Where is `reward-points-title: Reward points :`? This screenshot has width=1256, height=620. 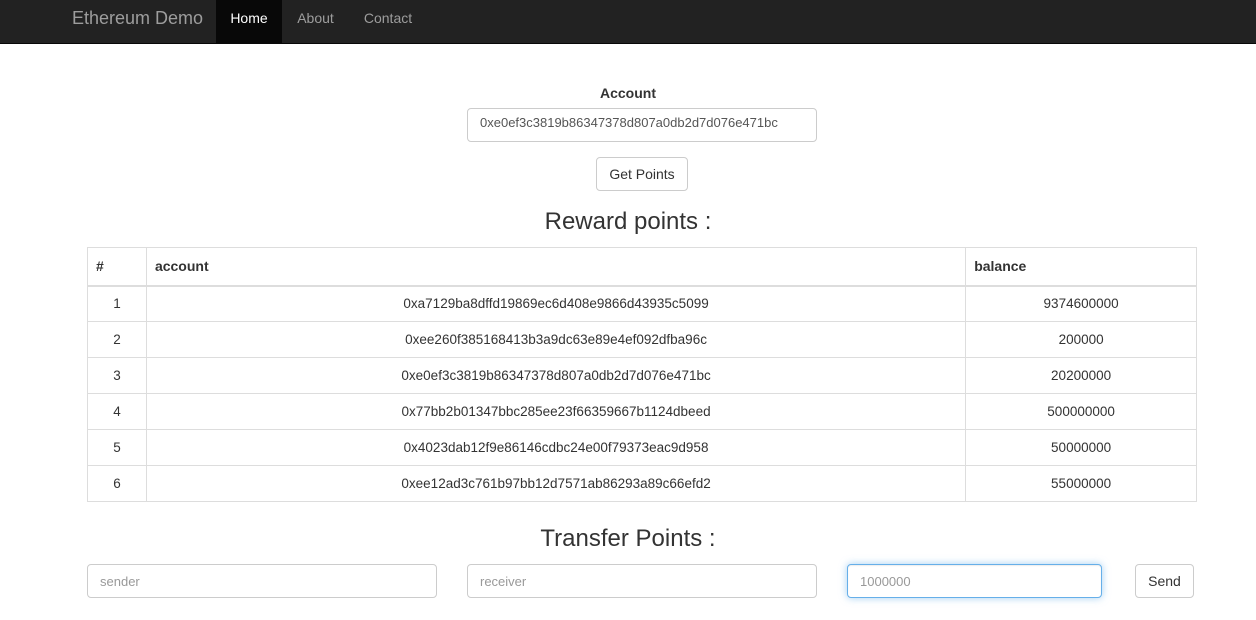
reward-points-title: Reward points : is located at coordinates (628, 221).